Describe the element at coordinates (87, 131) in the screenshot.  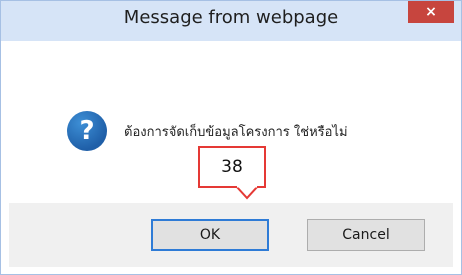
I see `question-icon: ?` at that location.